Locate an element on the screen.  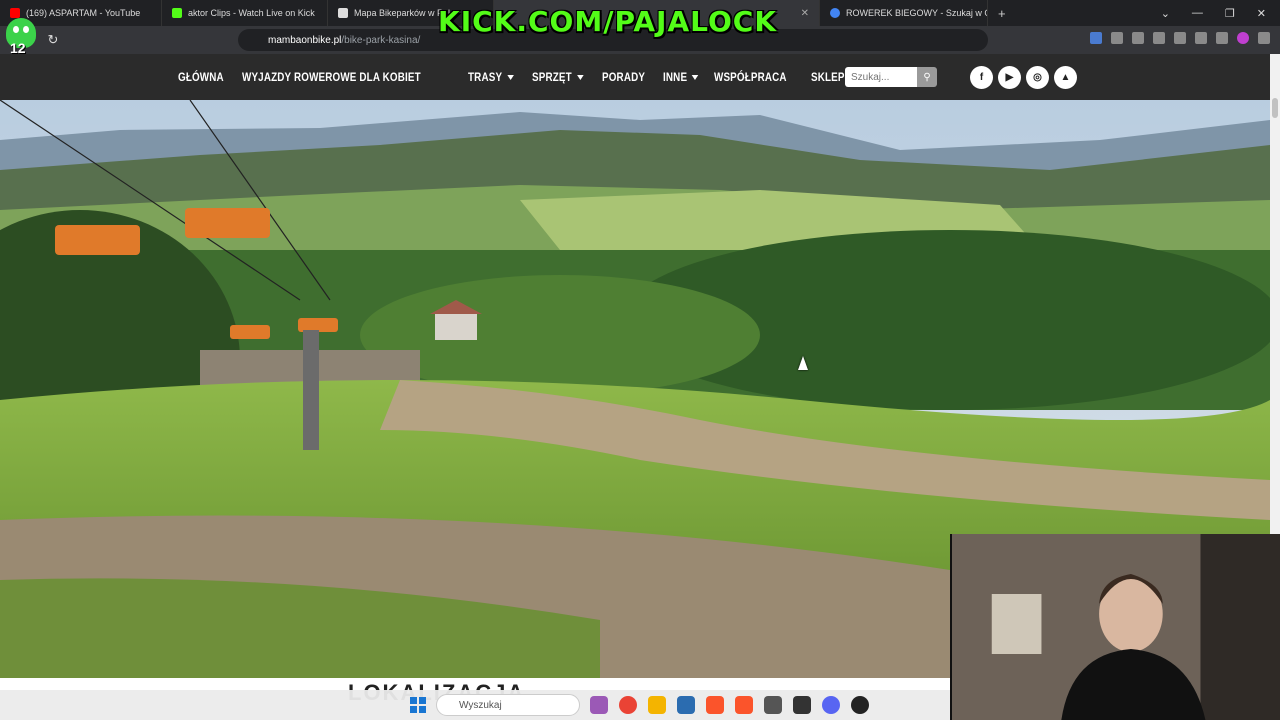
menu-item-wyjazdy: WYJAZDY ROWEROWE DLA KOBIET is located at coordinates (331, 77).